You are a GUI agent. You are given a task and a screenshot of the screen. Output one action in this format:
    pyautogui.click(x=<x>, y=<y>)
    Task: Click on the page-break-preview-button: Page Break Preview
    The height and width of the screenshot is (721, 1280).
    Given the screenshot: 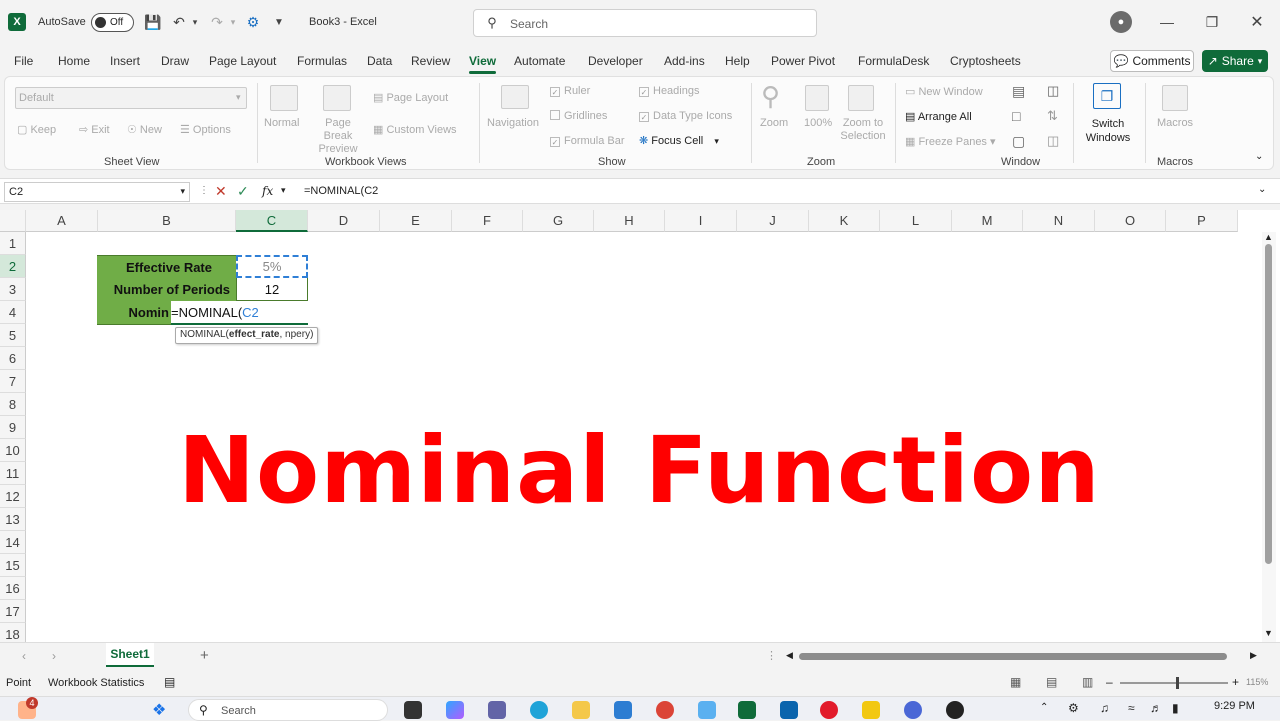 What is the action you would take?
    pyautogui.click(x=338, y=136)
    